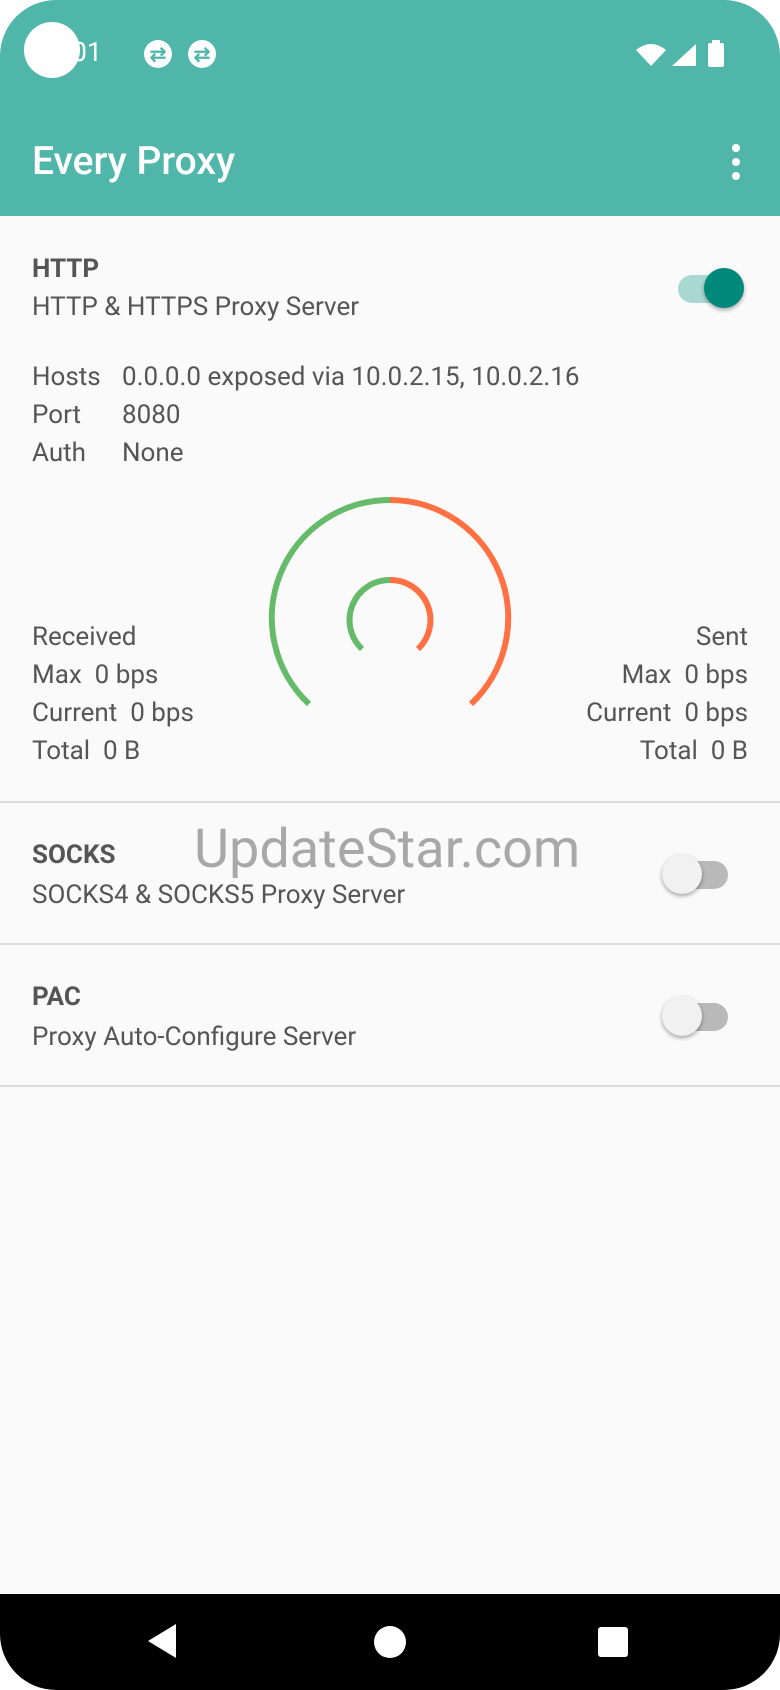  I want to click on app-bar: 0:01 ⇄ ⇄ Every Proxy, so click(390, 108).